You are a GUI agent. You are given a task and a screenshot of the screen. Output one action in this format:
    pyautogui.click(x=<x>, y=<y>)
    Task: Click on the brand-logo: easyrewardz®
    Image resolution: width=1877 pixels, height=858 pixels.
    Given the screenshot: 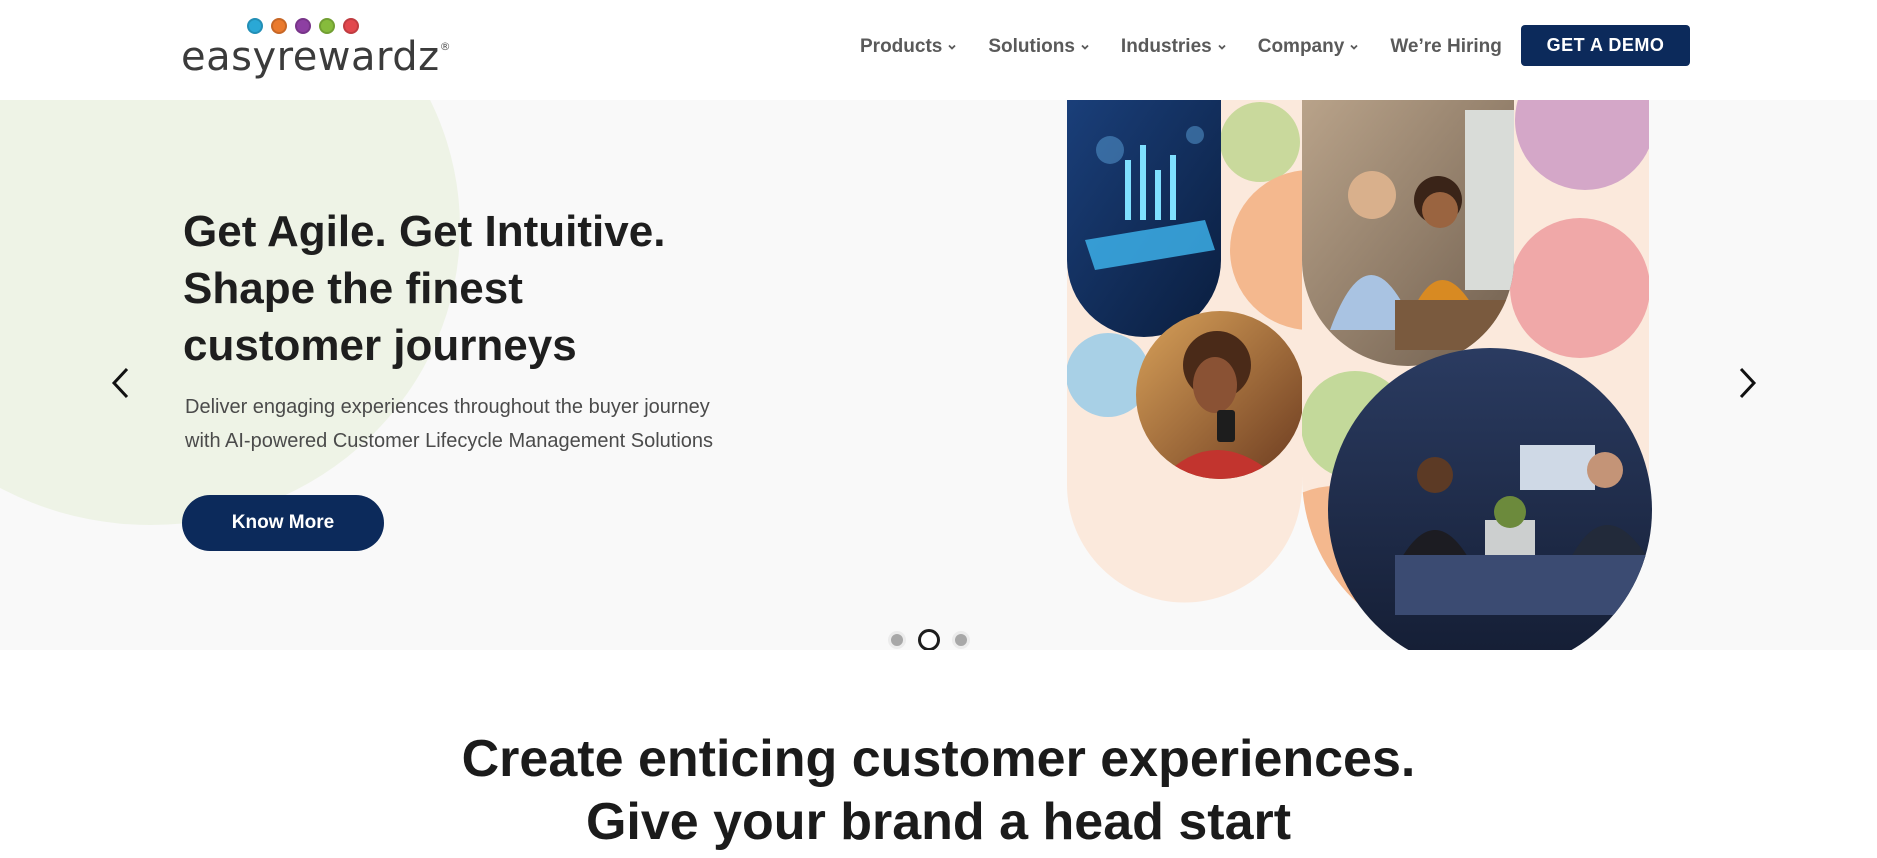 What is the action you would take?
    pyautogui.click(x=316, y=48)
    